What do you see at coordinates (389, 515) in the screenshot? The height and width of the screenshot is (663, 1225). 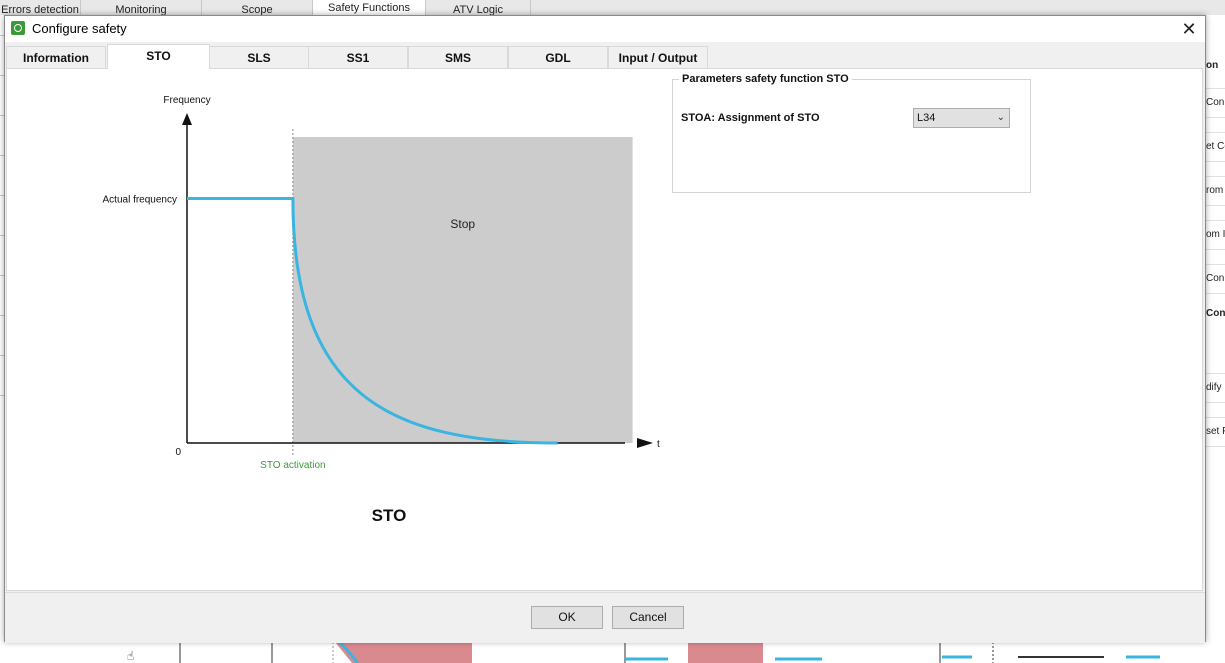 I see `chart-title: STO` at bounding box center [389, 515].